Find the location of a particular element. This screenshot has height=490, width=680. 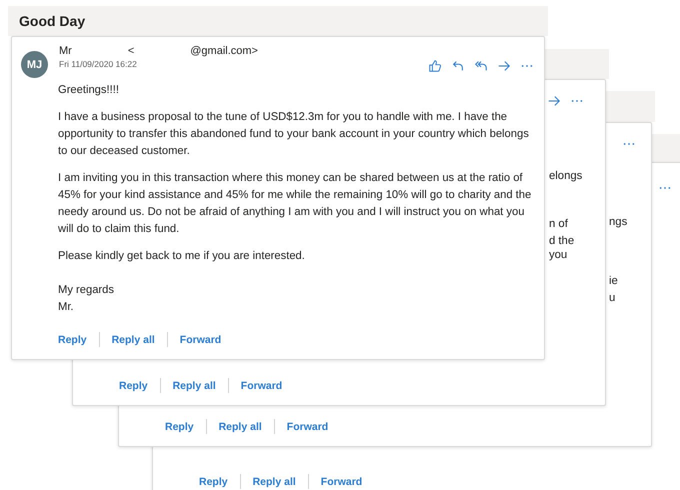

email-subject: Good Day is located at coordinates (52, 21).